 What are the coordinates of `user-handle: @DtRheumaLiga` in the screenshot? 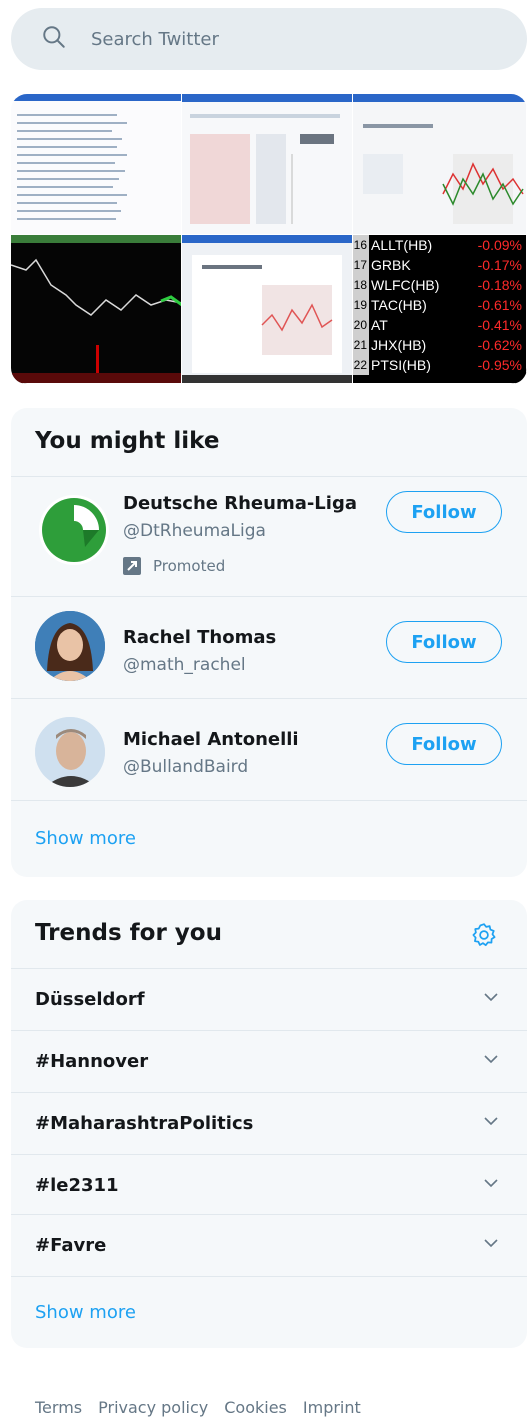 It's located at (194, 531).